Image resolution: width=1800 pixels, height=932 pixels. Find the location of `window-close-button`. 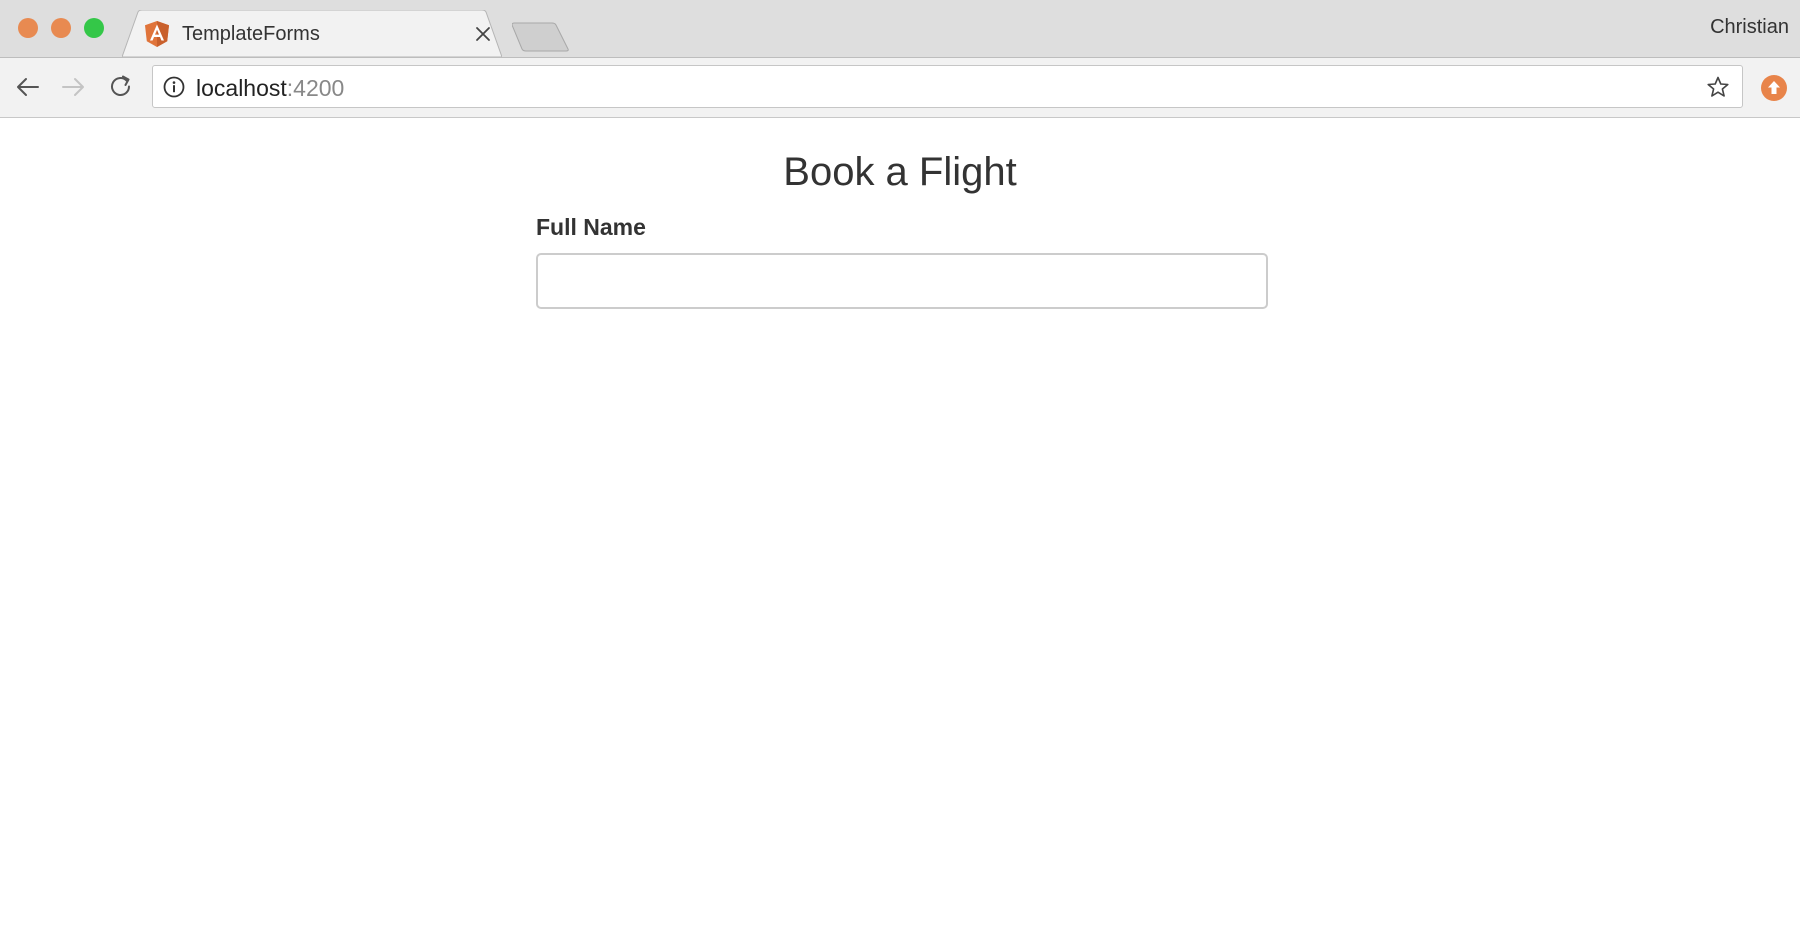

window-close-button is located at coordinates (28, 28).